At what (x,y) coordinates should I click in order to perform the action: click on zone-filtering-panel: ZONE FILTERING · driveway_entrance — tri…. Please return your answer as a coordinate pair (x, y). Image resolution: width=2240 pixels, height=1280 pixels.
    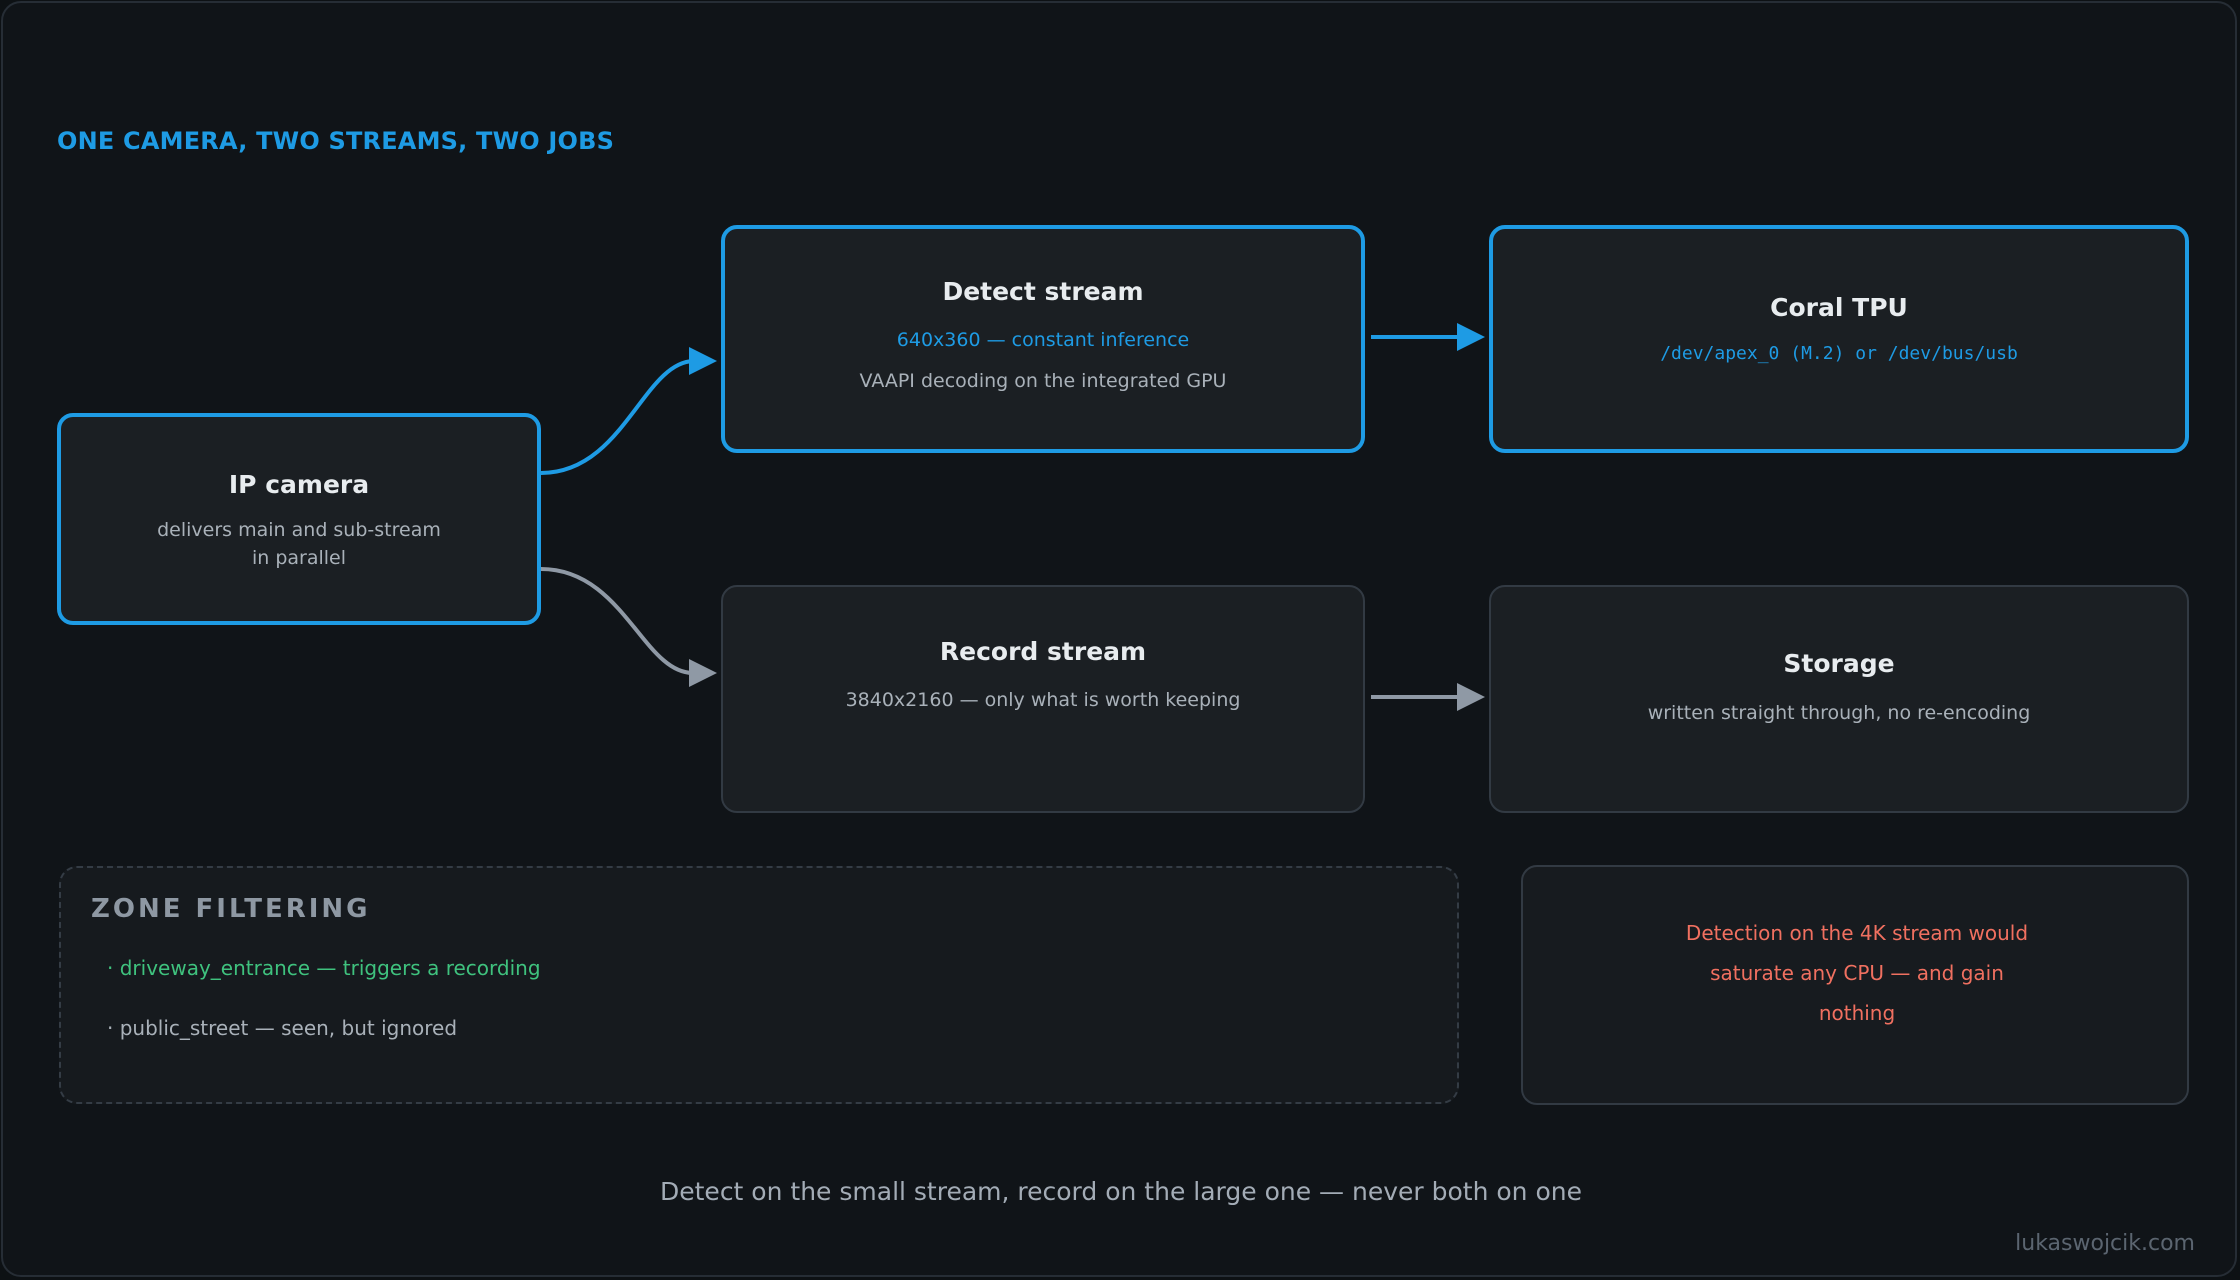
    Looking at the image, I should click on (759, 985).